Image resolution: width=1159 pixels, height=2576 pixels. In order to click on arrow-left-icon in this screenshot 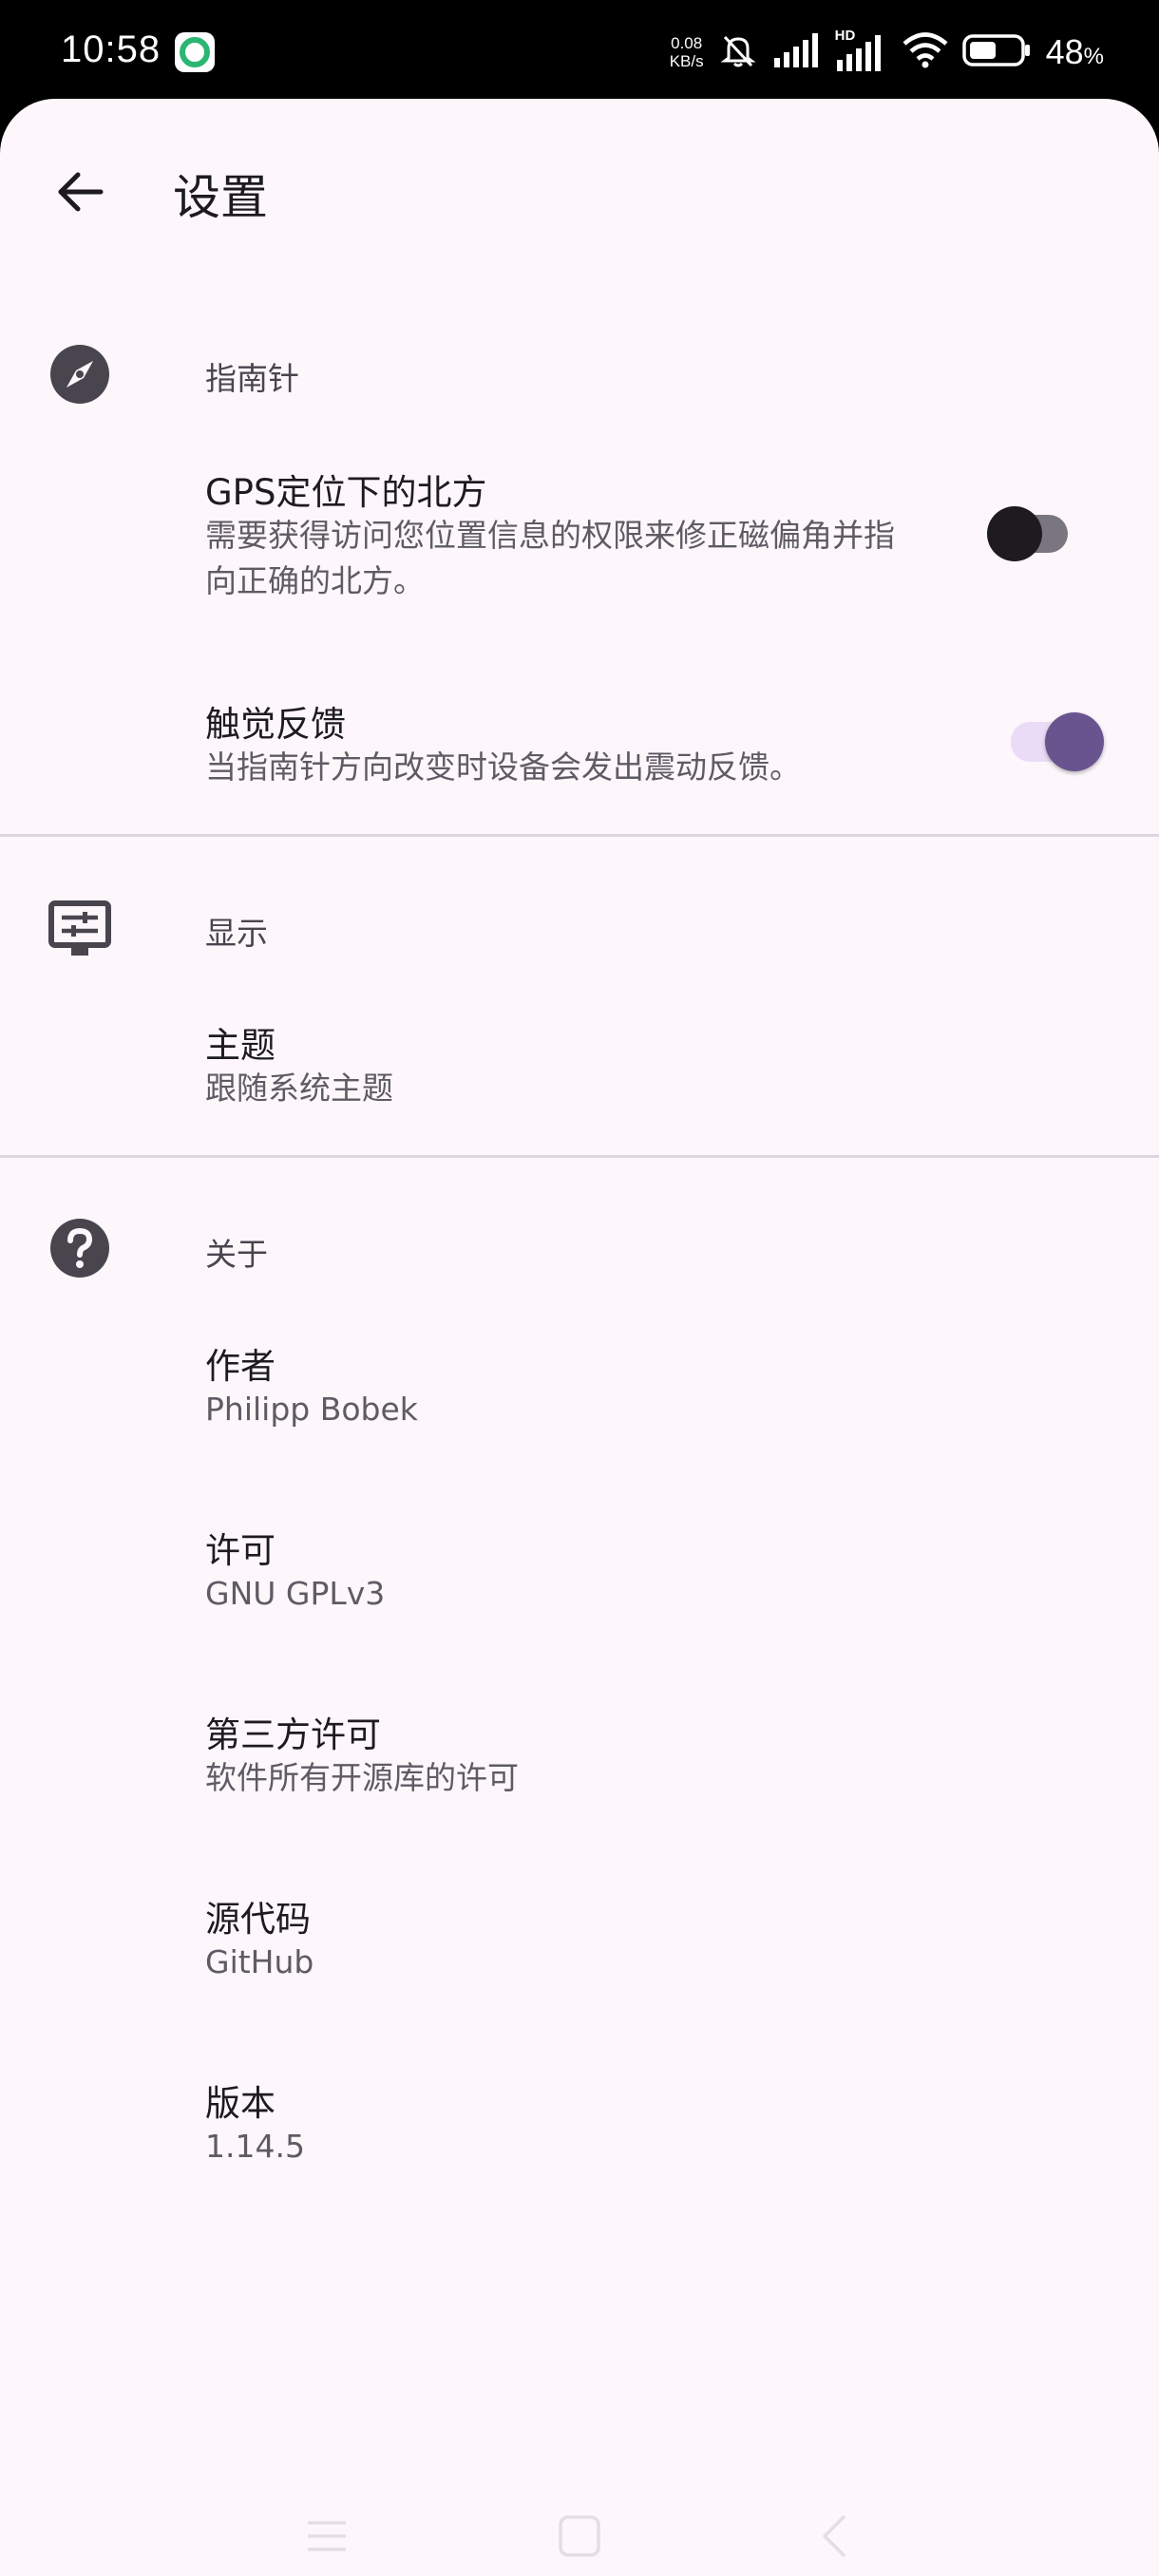, I will do `click(81, 192)`.